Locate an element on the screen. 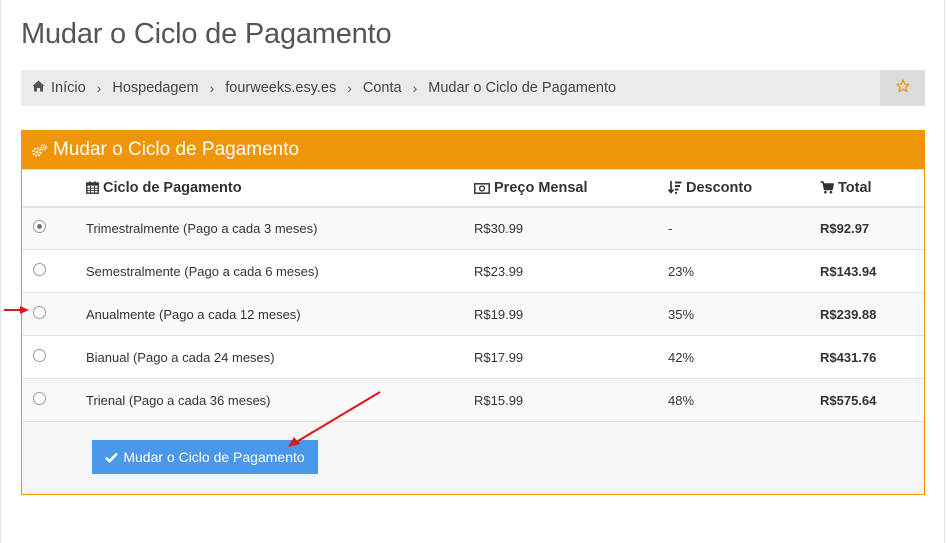 The image size is (947, 543). total-cell: R$239.88 is located at coordinates (872, 314).